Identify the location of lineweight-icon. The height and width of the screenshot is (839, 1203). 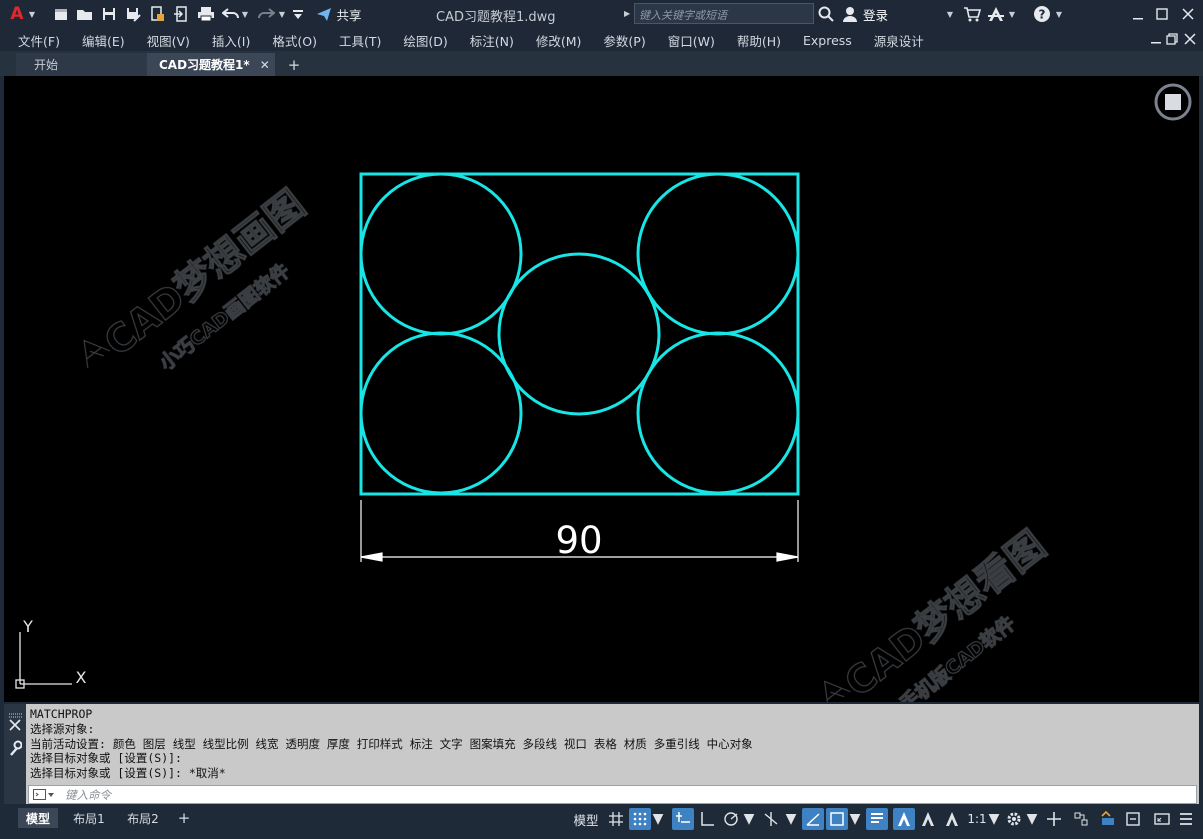
(877, 819).